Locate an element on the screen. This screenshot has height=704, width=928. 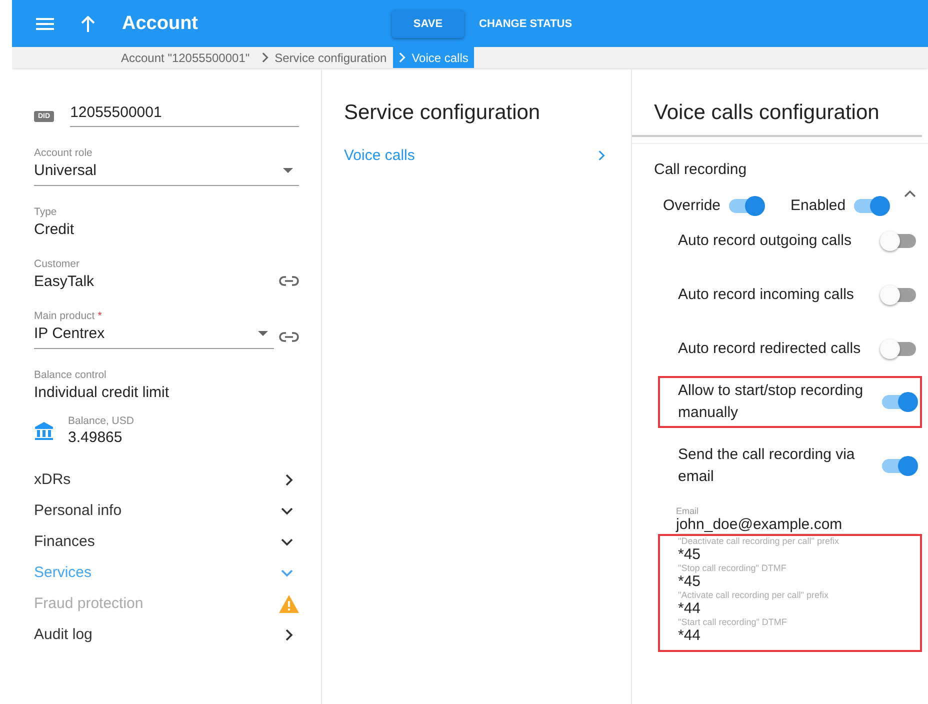
save-button: SAVE is located at coordinates (428, 24).